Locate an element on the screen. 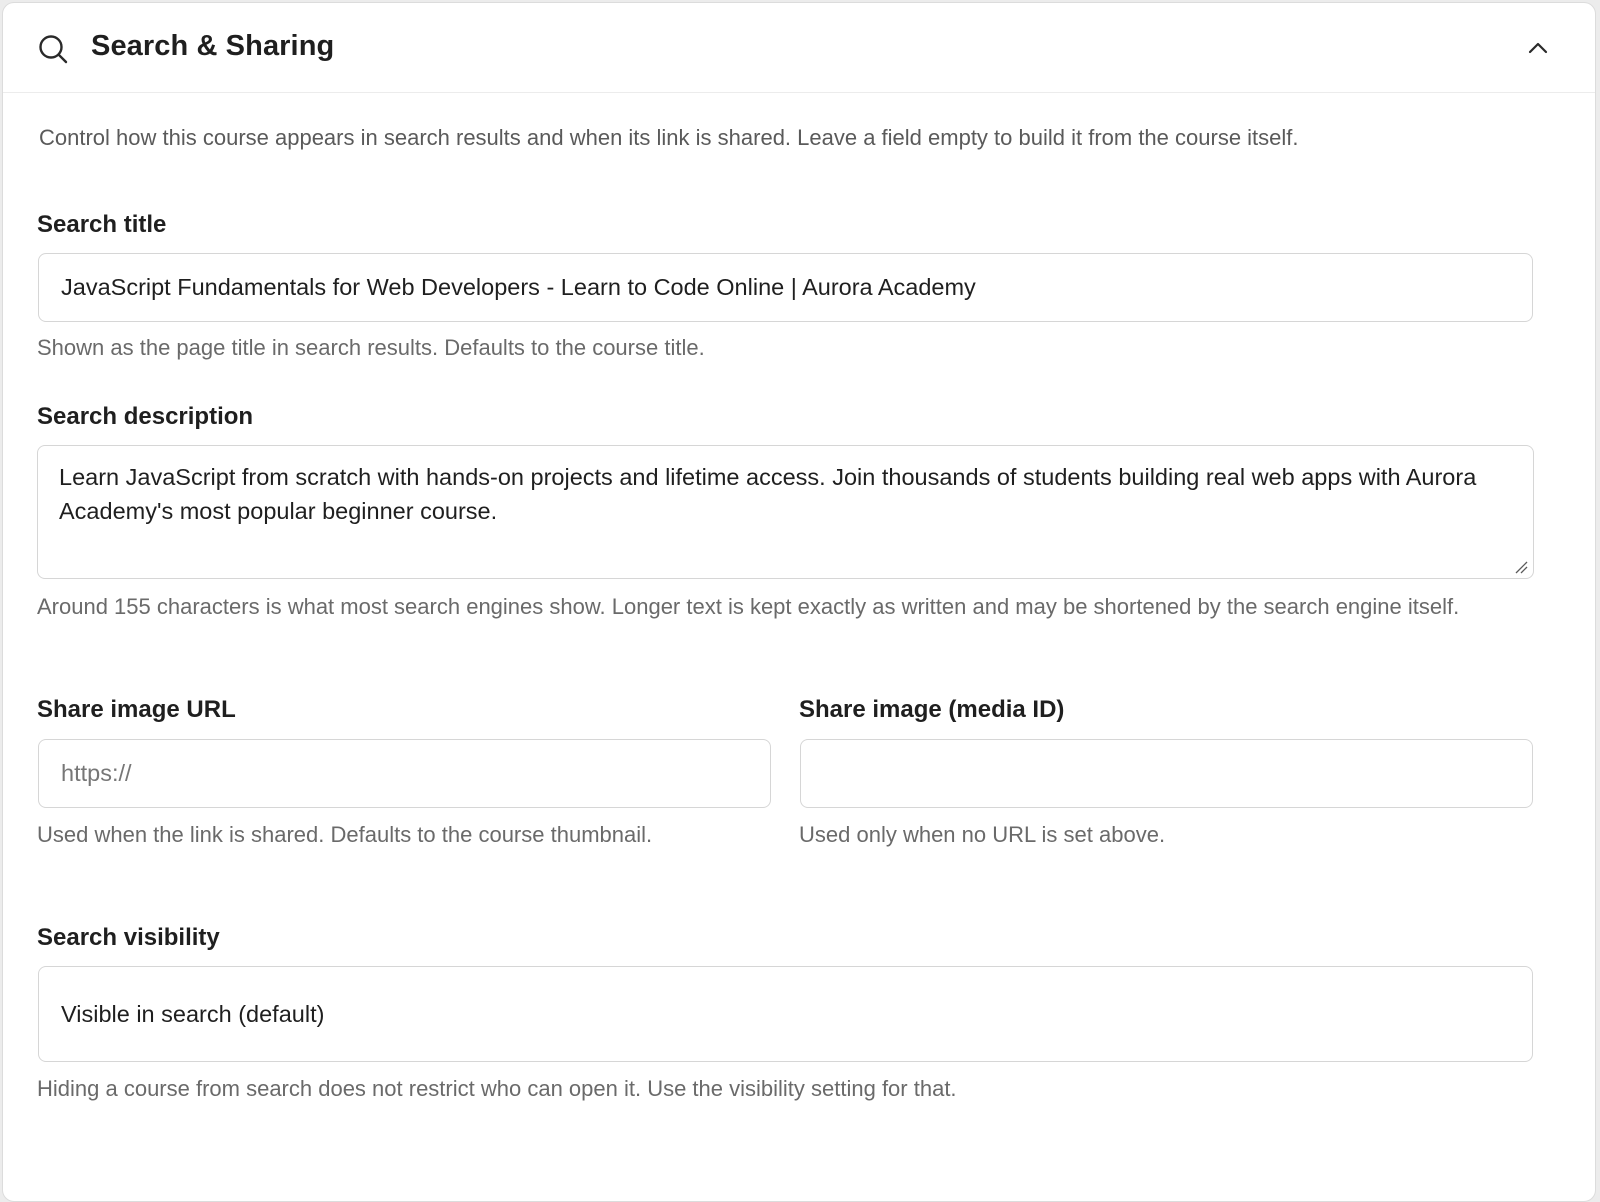 This screenshot has width=1600, height=1202. collapse-button is located at coordinates (1538, 48).